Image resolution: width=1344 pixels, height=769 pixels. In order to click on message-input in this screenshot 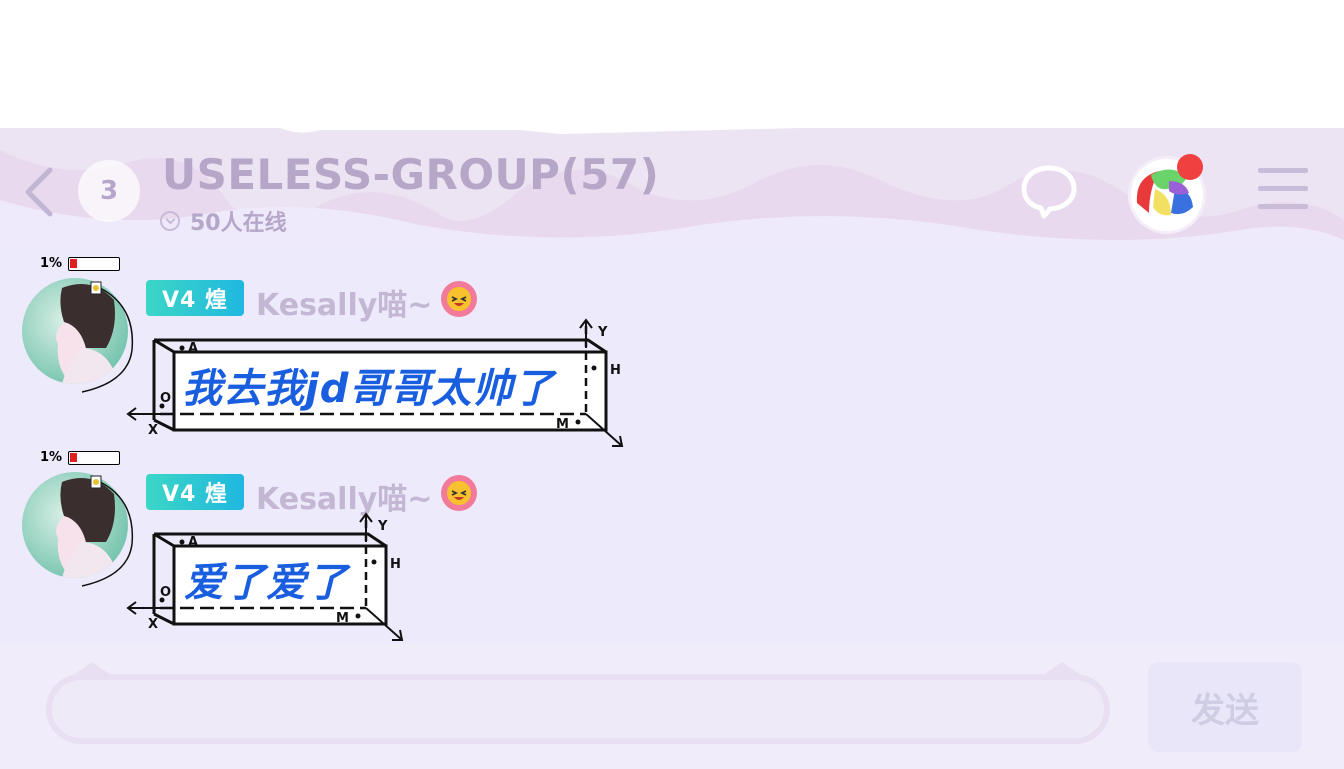, I will do `click(578, 709)`.